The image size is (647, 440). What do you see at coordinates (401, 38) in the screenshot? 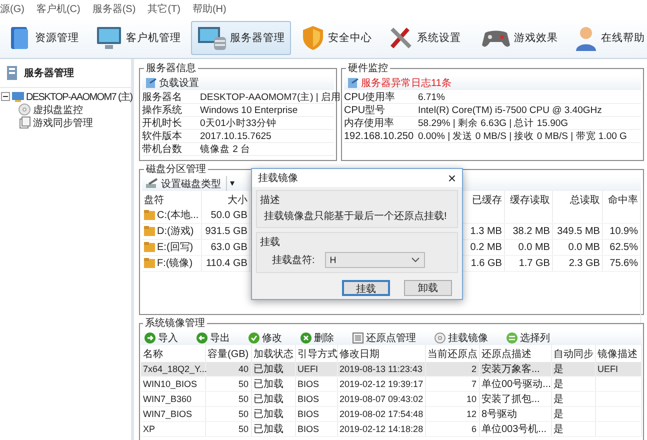
I see `tools-icon` at bounding box center [401, 38].